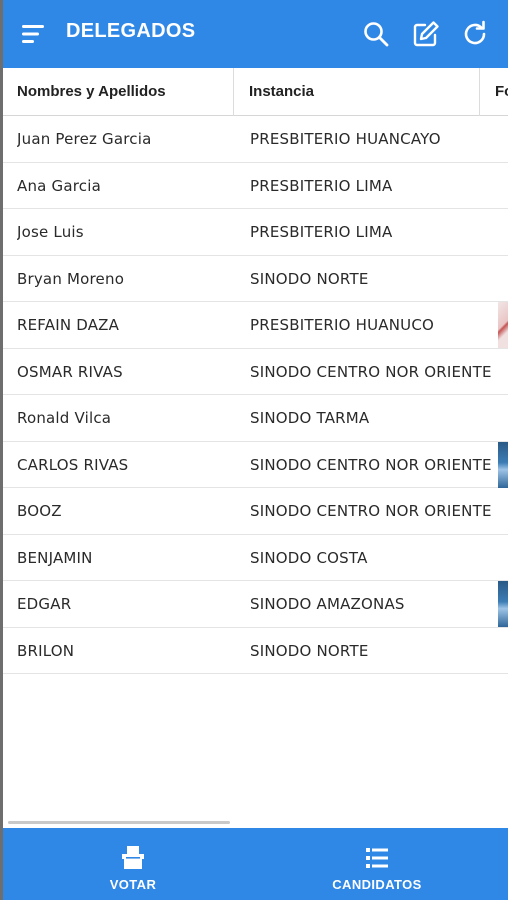 The image size is (508, 900). I want to click on refresh-icon, so click(475, 32).